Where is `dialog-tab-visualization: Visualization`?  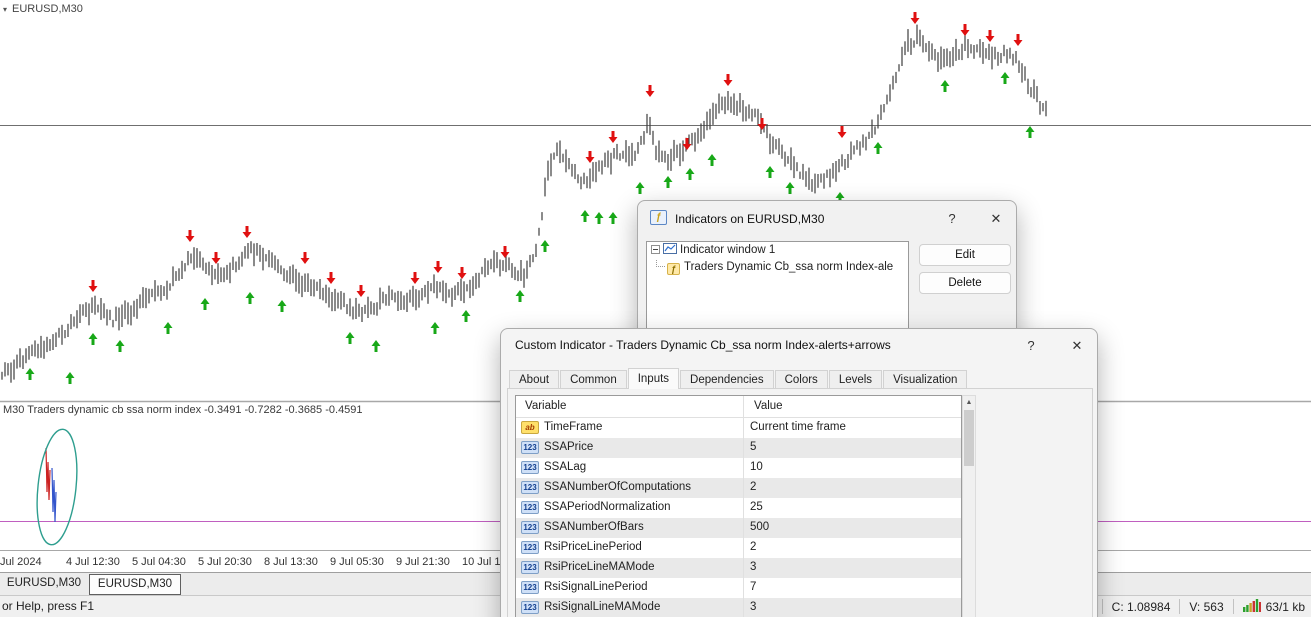 dialog-tab-visualization: Visualization is located at coordinates (925, 379).